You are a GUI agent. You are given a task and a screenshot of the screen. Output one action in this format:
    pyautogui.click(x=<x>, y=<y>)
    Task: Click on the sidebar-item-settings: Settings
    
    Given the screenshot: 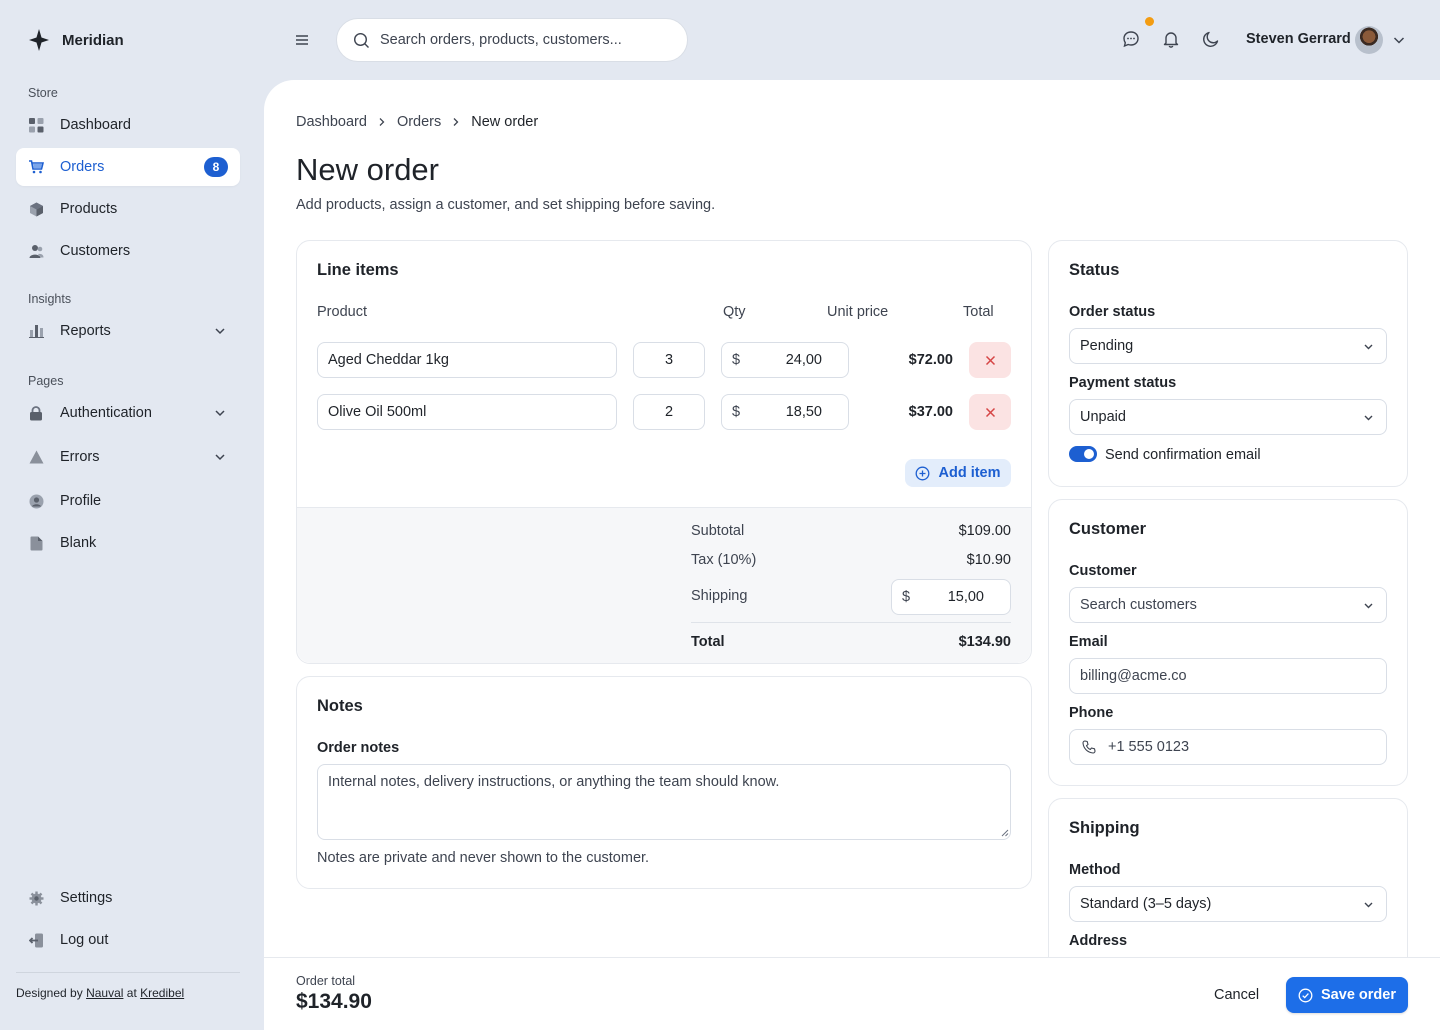 What is the action you would take?
    pyautogui.click(x=128, y=898)
    